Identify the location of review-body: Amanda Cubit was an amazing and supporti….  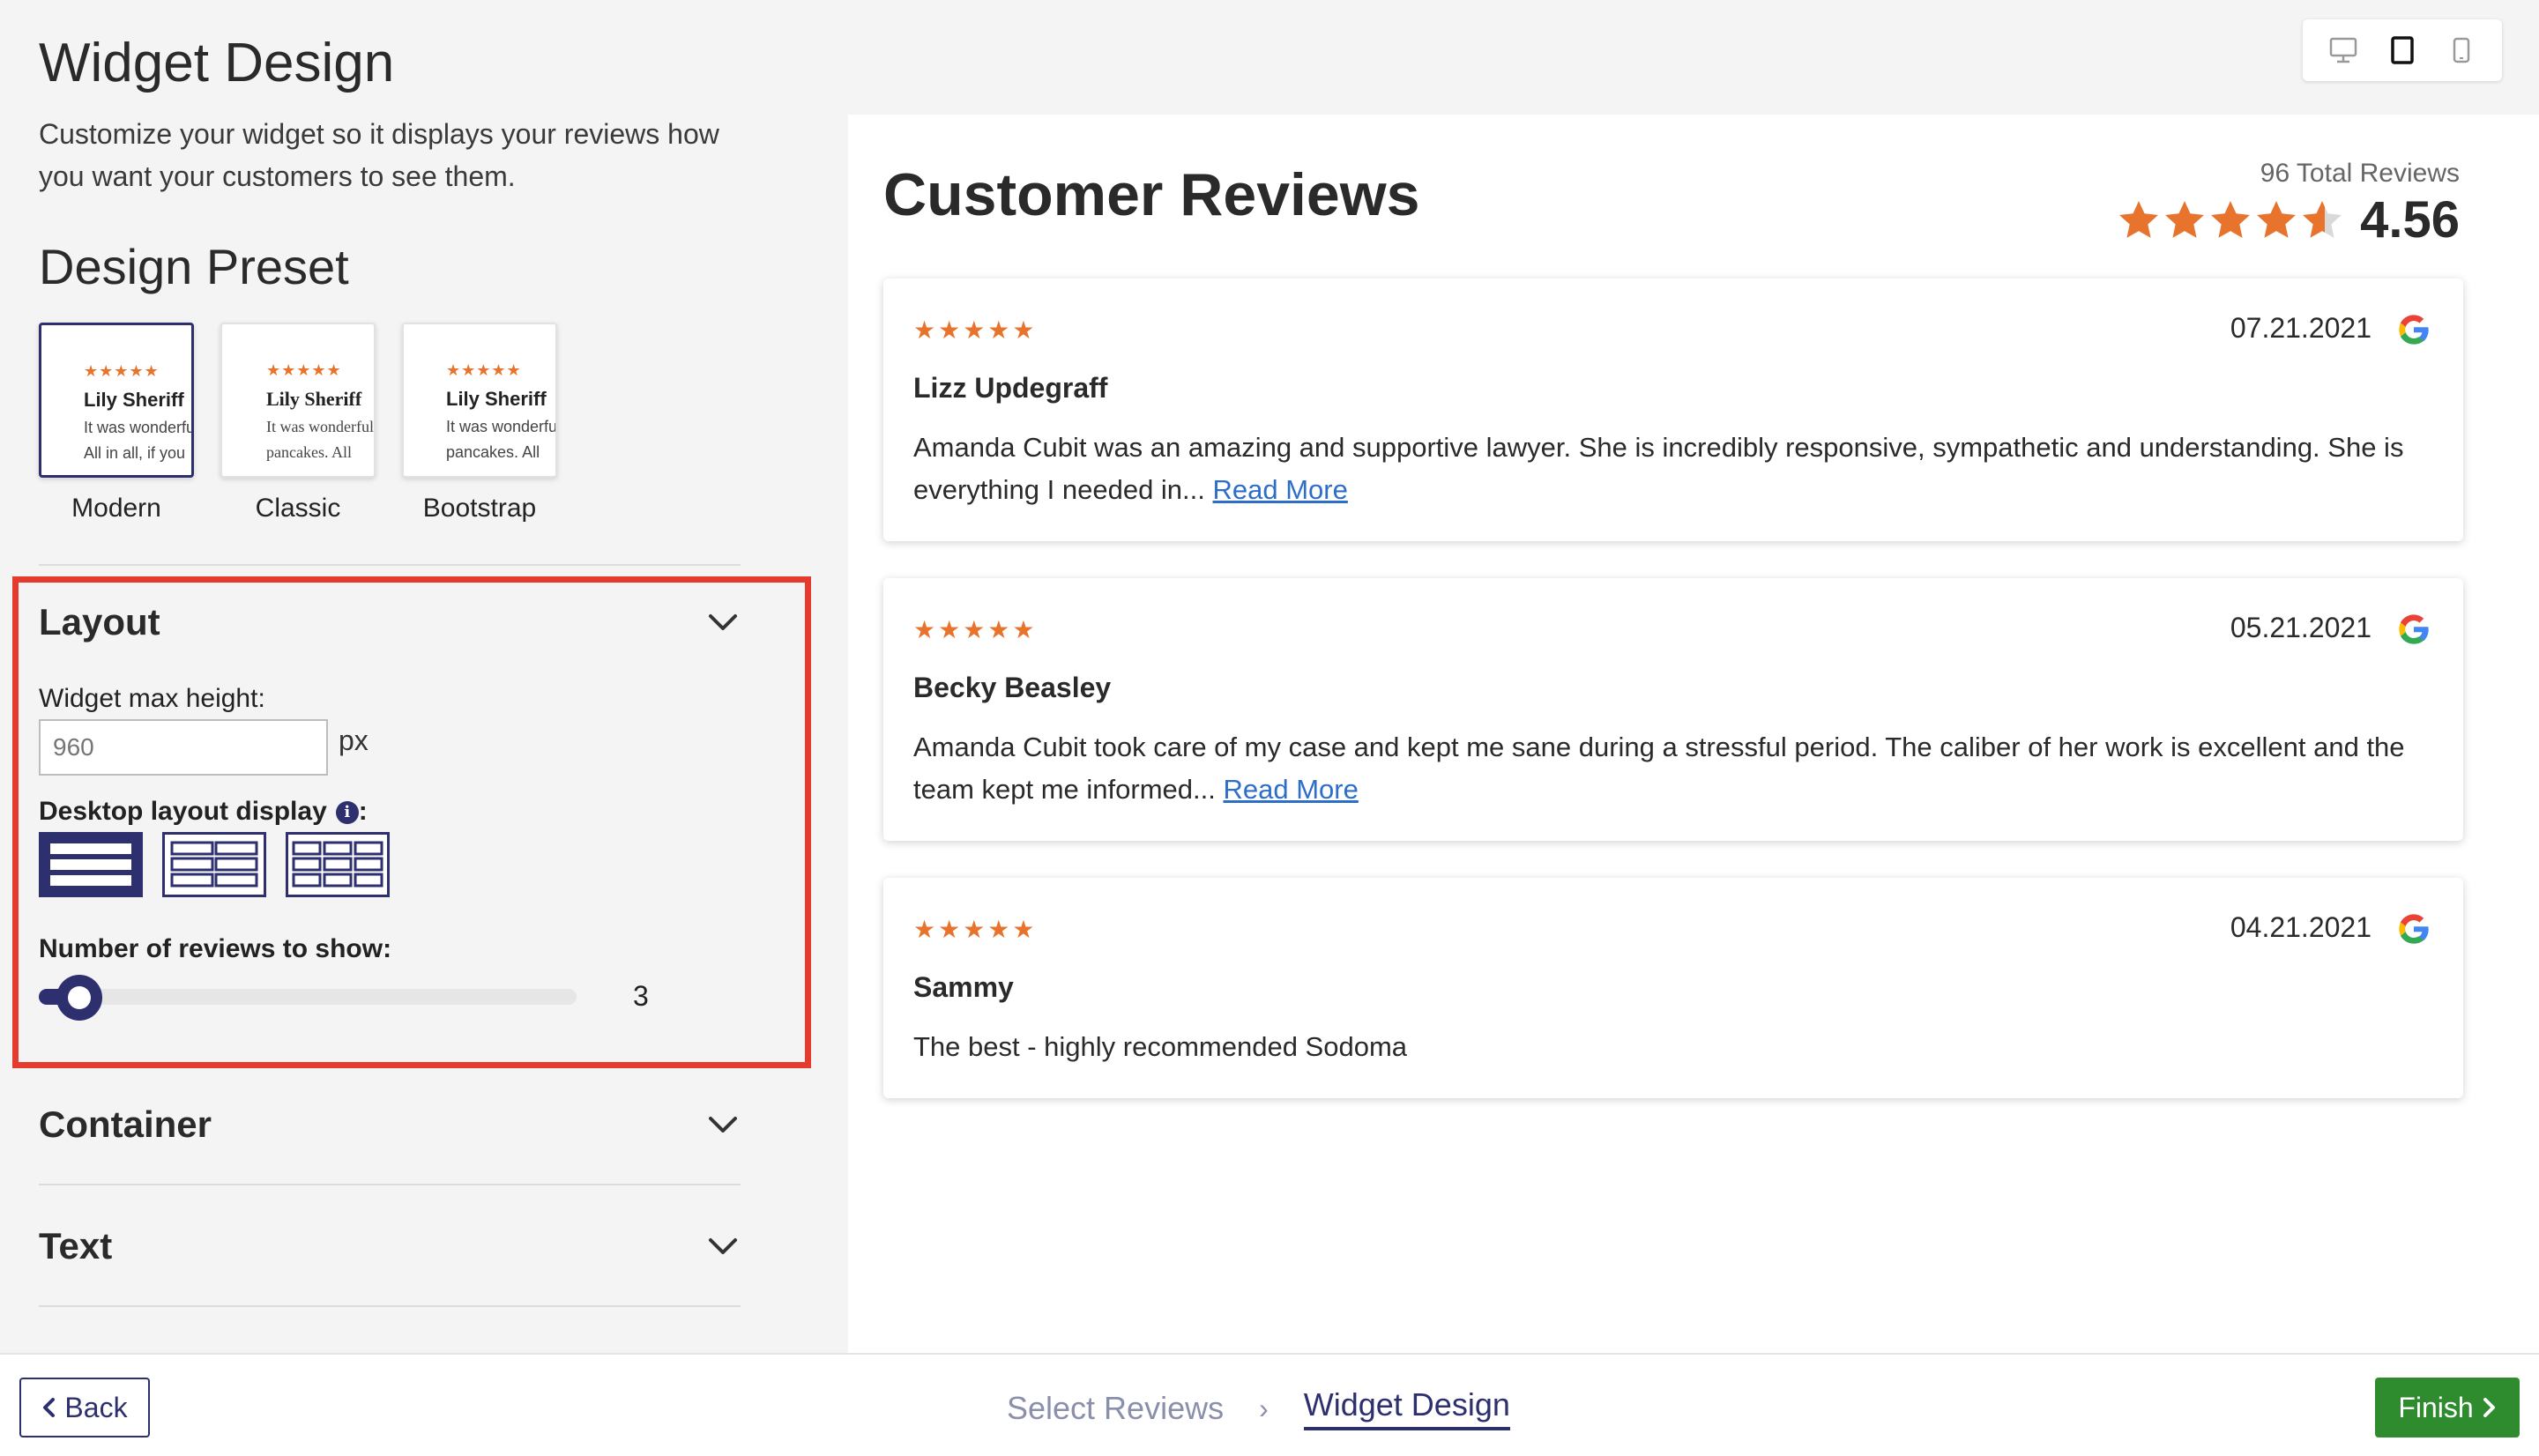
(1658, 468).